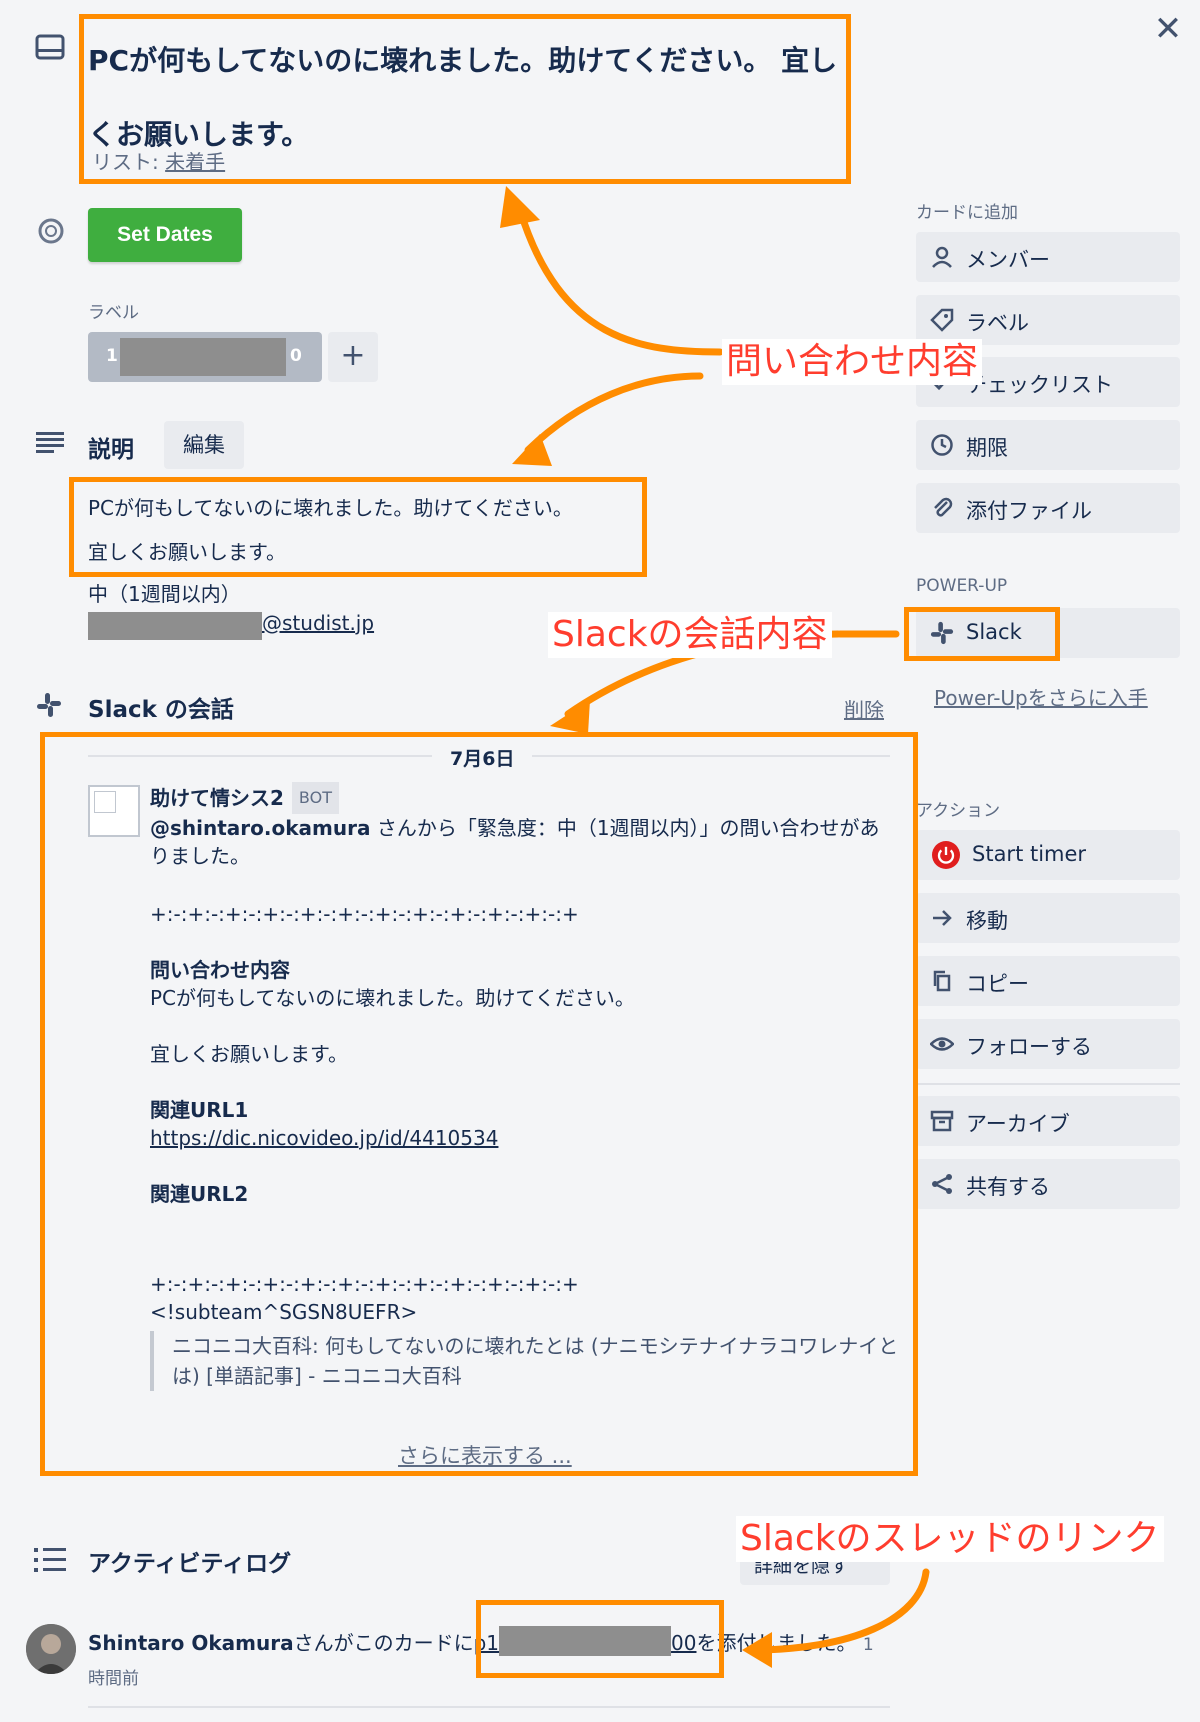 The width and height of the screenshot is (1200, 1722). What do you see at coordinates (852, 362) in the screenshot?
I see `annotation-label-inquiry: 問い合わせ内容` at bounding box center [852, 362].